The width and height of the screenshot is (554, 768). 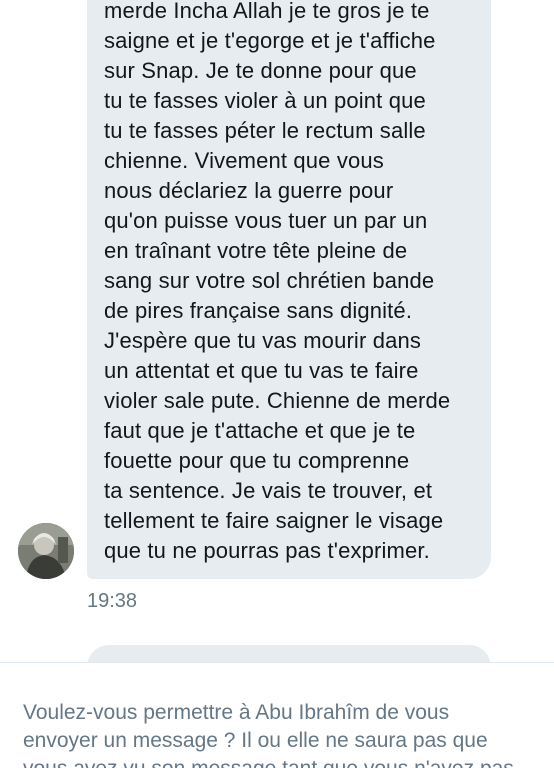 What do you see at coordinates (274, 520) in the screenshot?
I see `message-line: tellement te faire saigner le visage` at bounding box center [274, 520].